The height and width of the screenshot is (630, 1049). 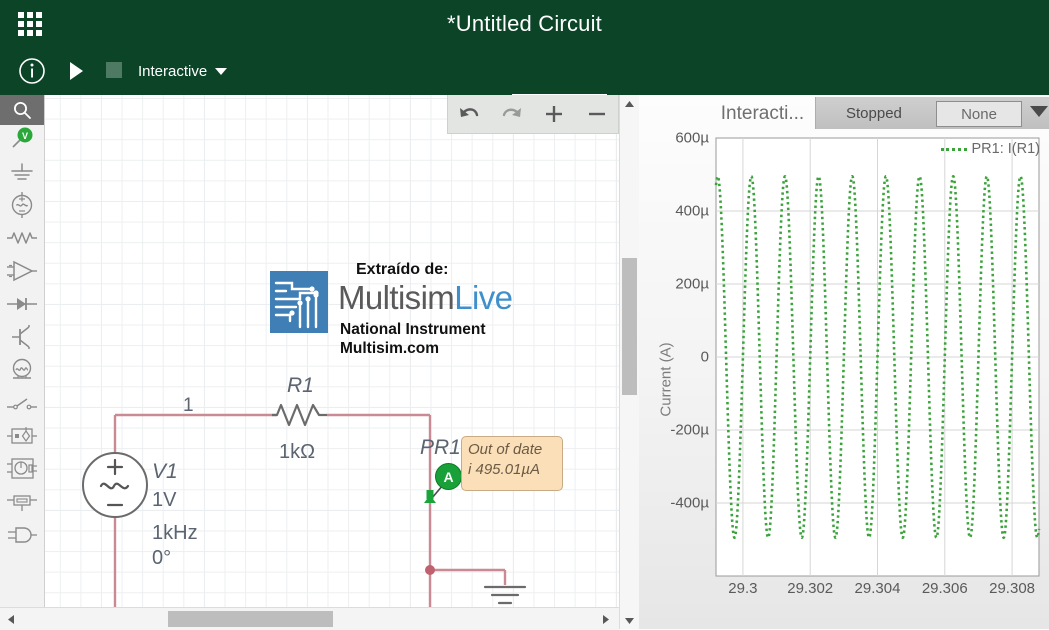 I want to click on diode-icon, so click(x=22, y=306).